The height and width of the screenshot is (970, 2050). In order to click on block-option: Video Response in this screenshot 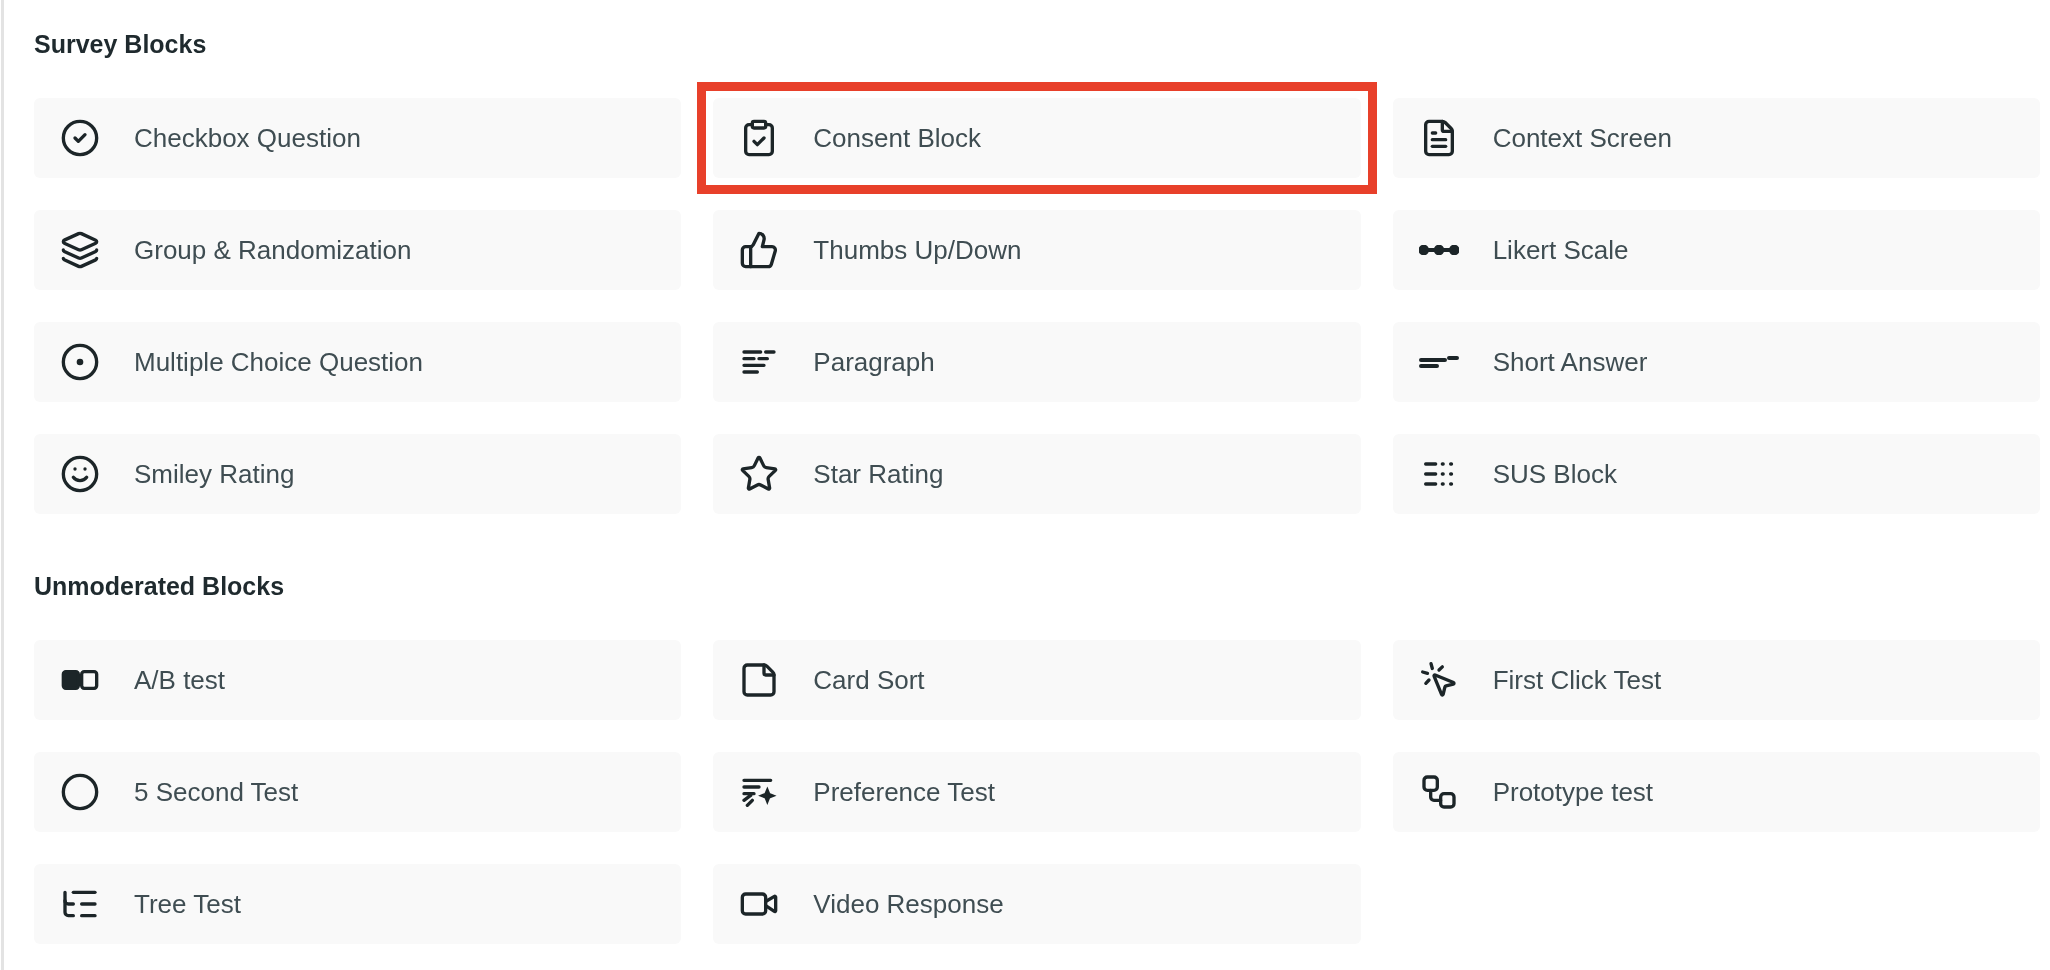, I will do `click(1037, 904)`.